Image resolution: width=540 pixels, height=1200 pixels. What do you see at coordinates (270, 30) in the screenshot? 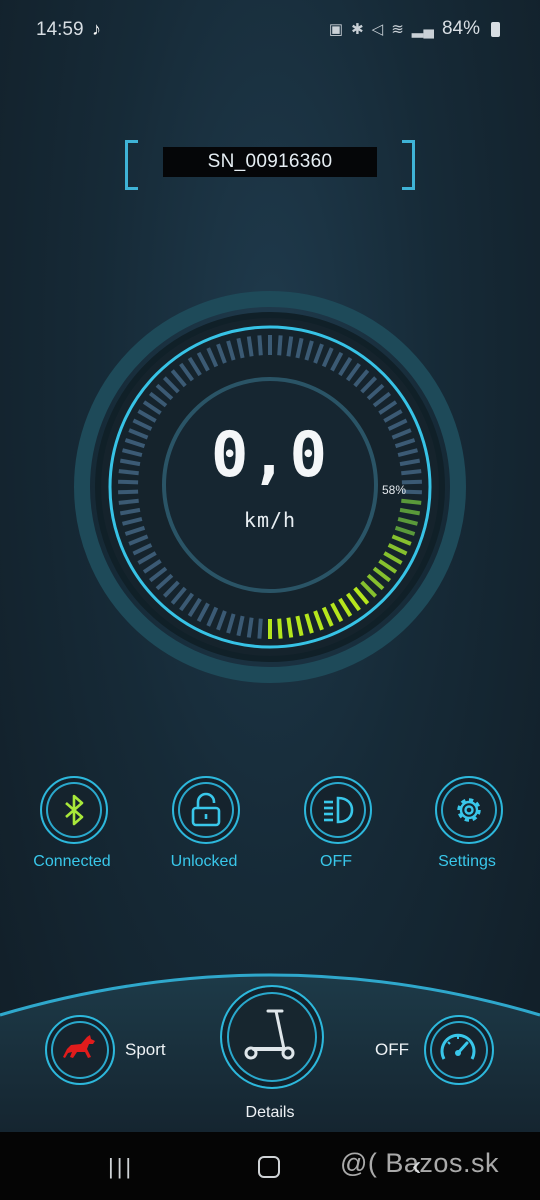
I see `status-bar: 14:59 ♪ ▣ ✱ ◁ ≋ ▂▄ 84%` at bounding box center [270, 30].